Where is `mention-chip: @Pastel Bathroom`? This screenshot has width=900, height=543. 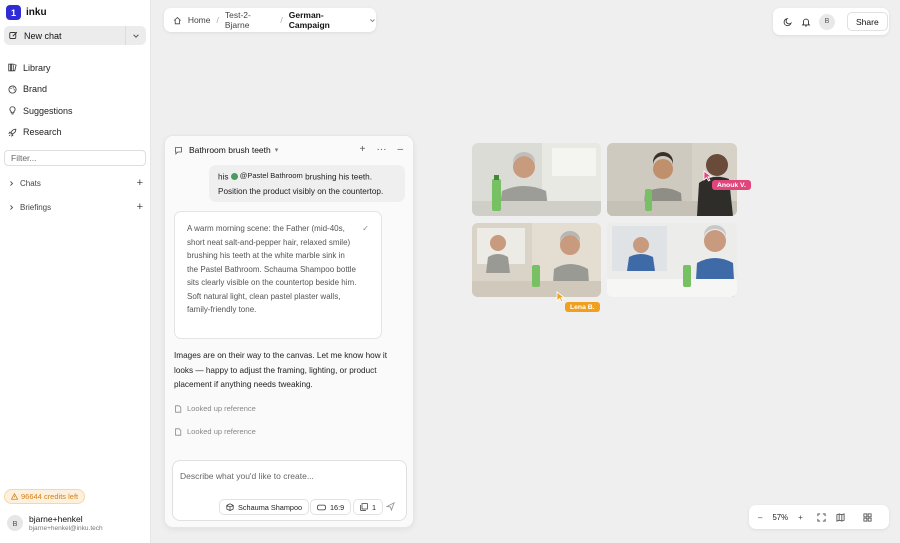 mention-chip: @Pastel Bathroom is located at coordinates (266, 176).